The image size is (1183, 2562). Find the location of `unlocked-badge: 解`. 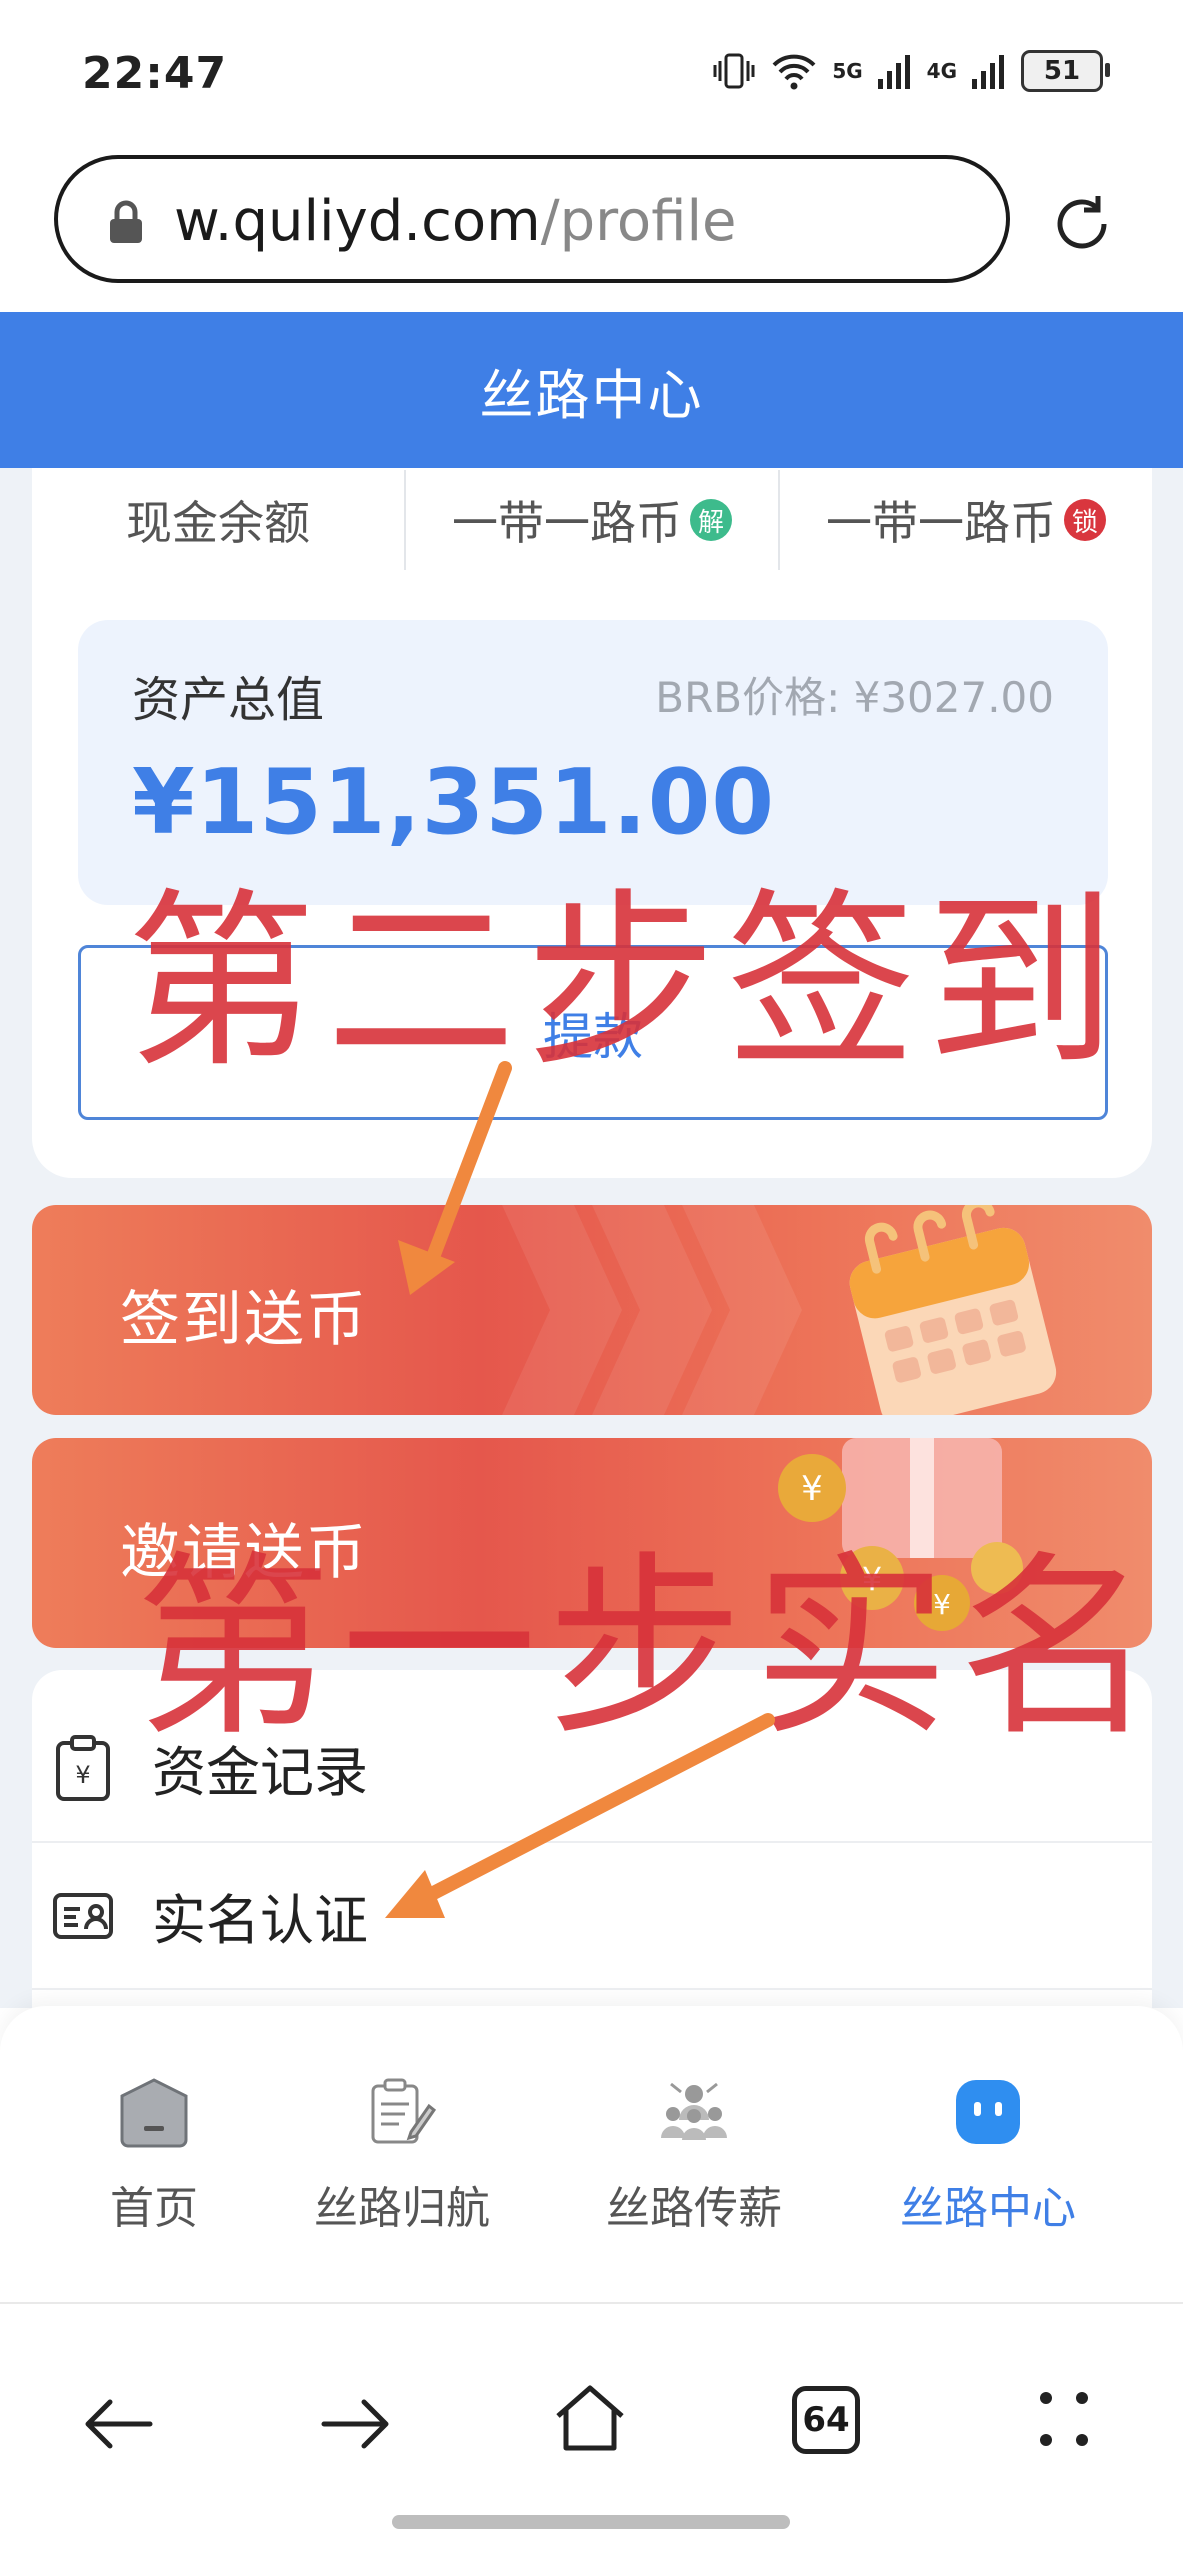

unlocked-badge: 解 is located at coordinates (711, 520).